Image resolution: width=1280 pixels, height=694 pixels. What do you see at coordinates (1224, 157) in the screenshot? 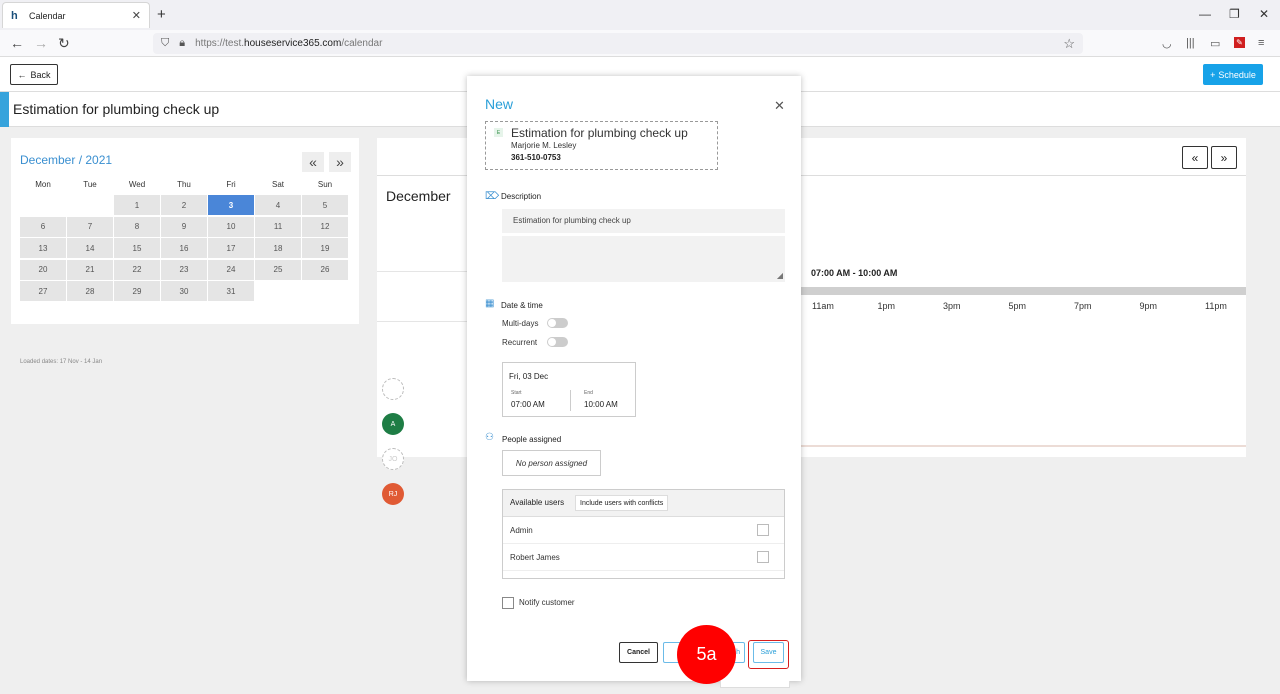
I see `calendar-next-button: »` at bounding box center [1224, 157].